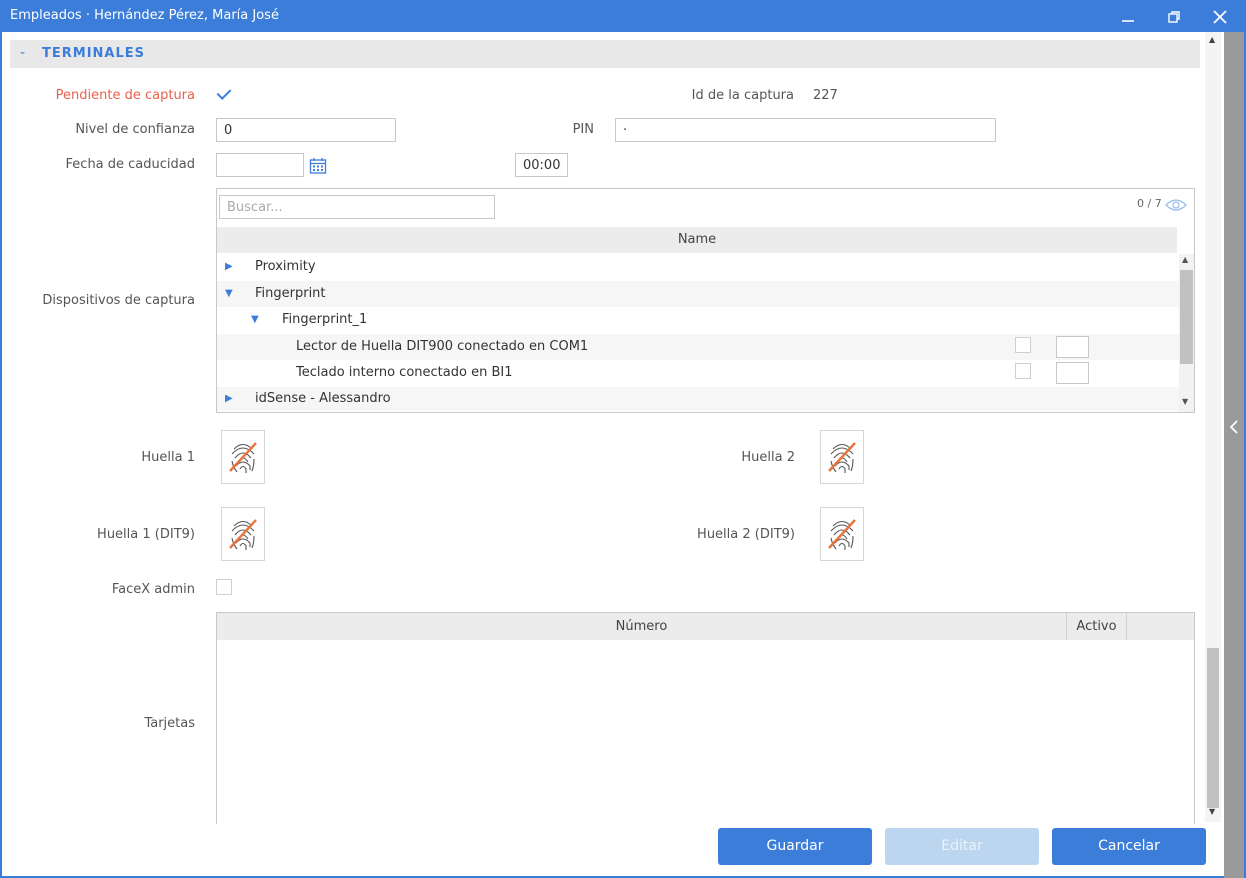 The height and width of the screenshot is (878, 1246). Describe the element at coordinates (285, 266) in the screenshot. I see `tree-label: Proximity` at that location.